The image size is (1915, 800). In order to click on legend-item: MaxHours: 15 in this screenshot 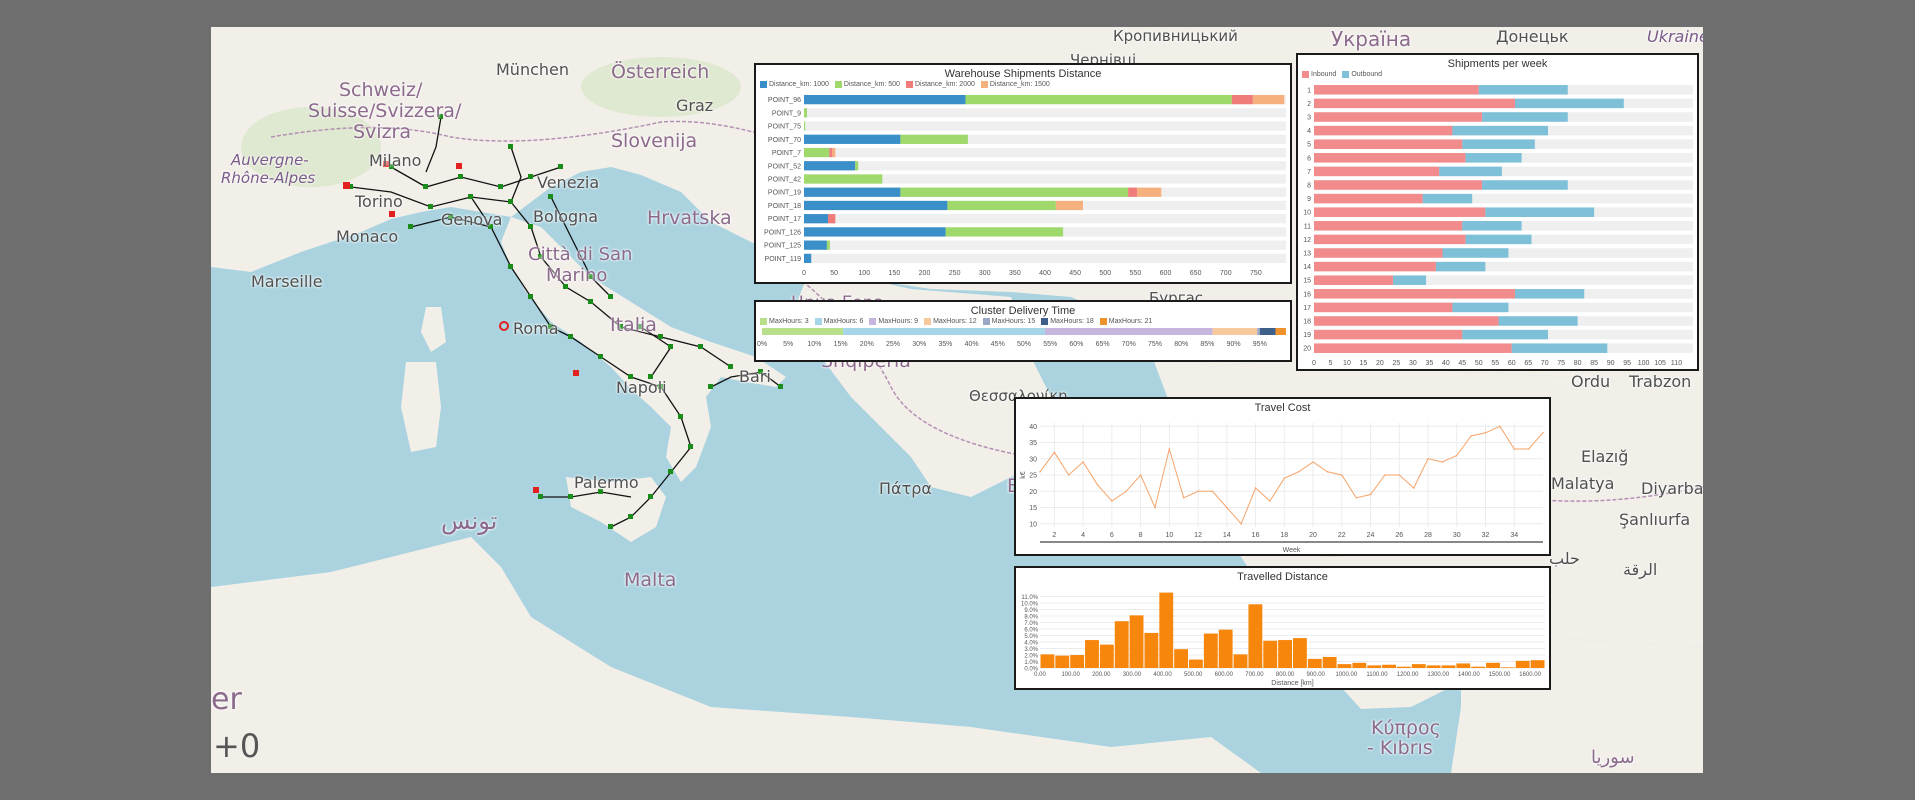, I will do `click(1008, 321)`.